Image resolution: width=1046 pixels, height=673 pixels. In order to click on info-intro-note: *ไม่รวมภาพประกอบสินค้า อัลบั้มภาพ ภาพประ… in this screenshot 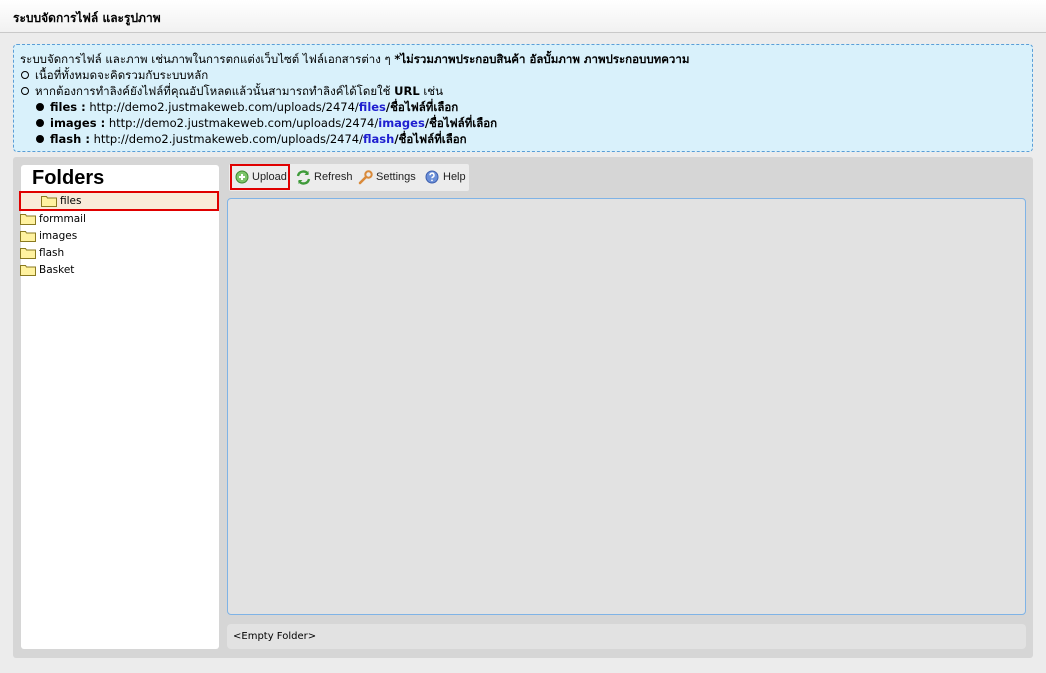, I will do `click(542, 59)`.